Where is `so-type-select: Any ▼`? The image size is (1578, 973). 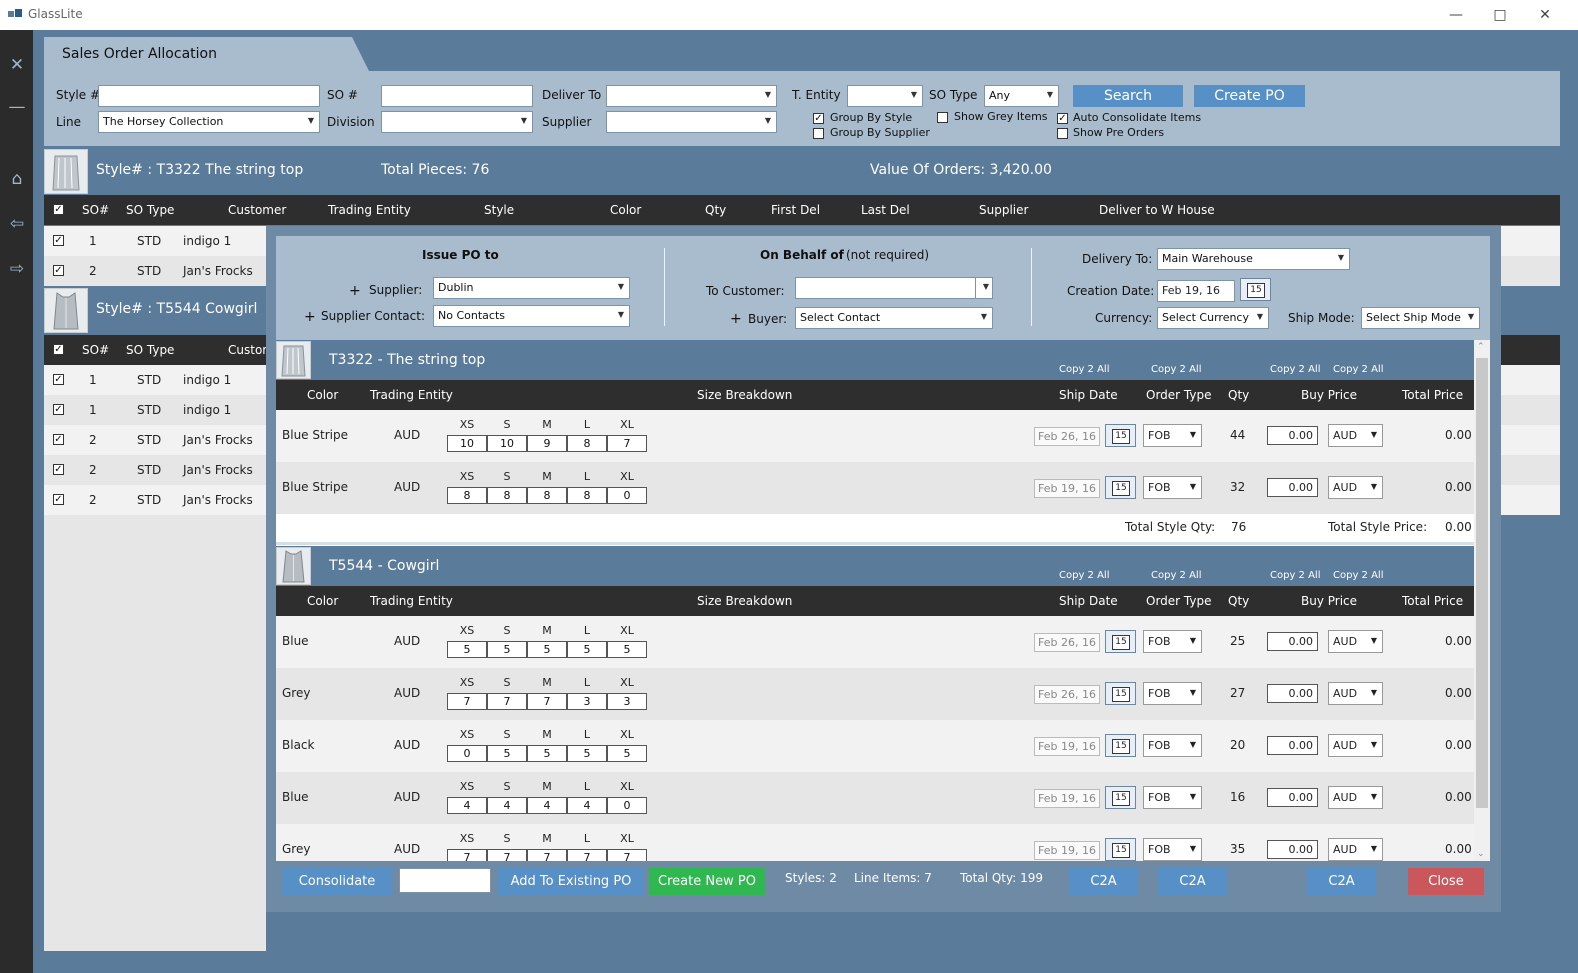 so-type-select: Any ▼ is located at coordinates (1021, 96).